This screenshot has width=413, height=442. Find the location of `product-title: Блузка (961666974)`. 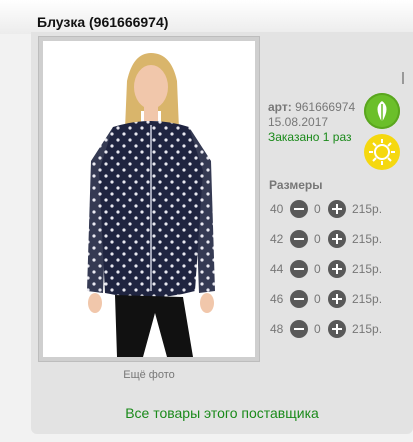

product-title: Блузка (961666974) is located at coordinates (103, 22).